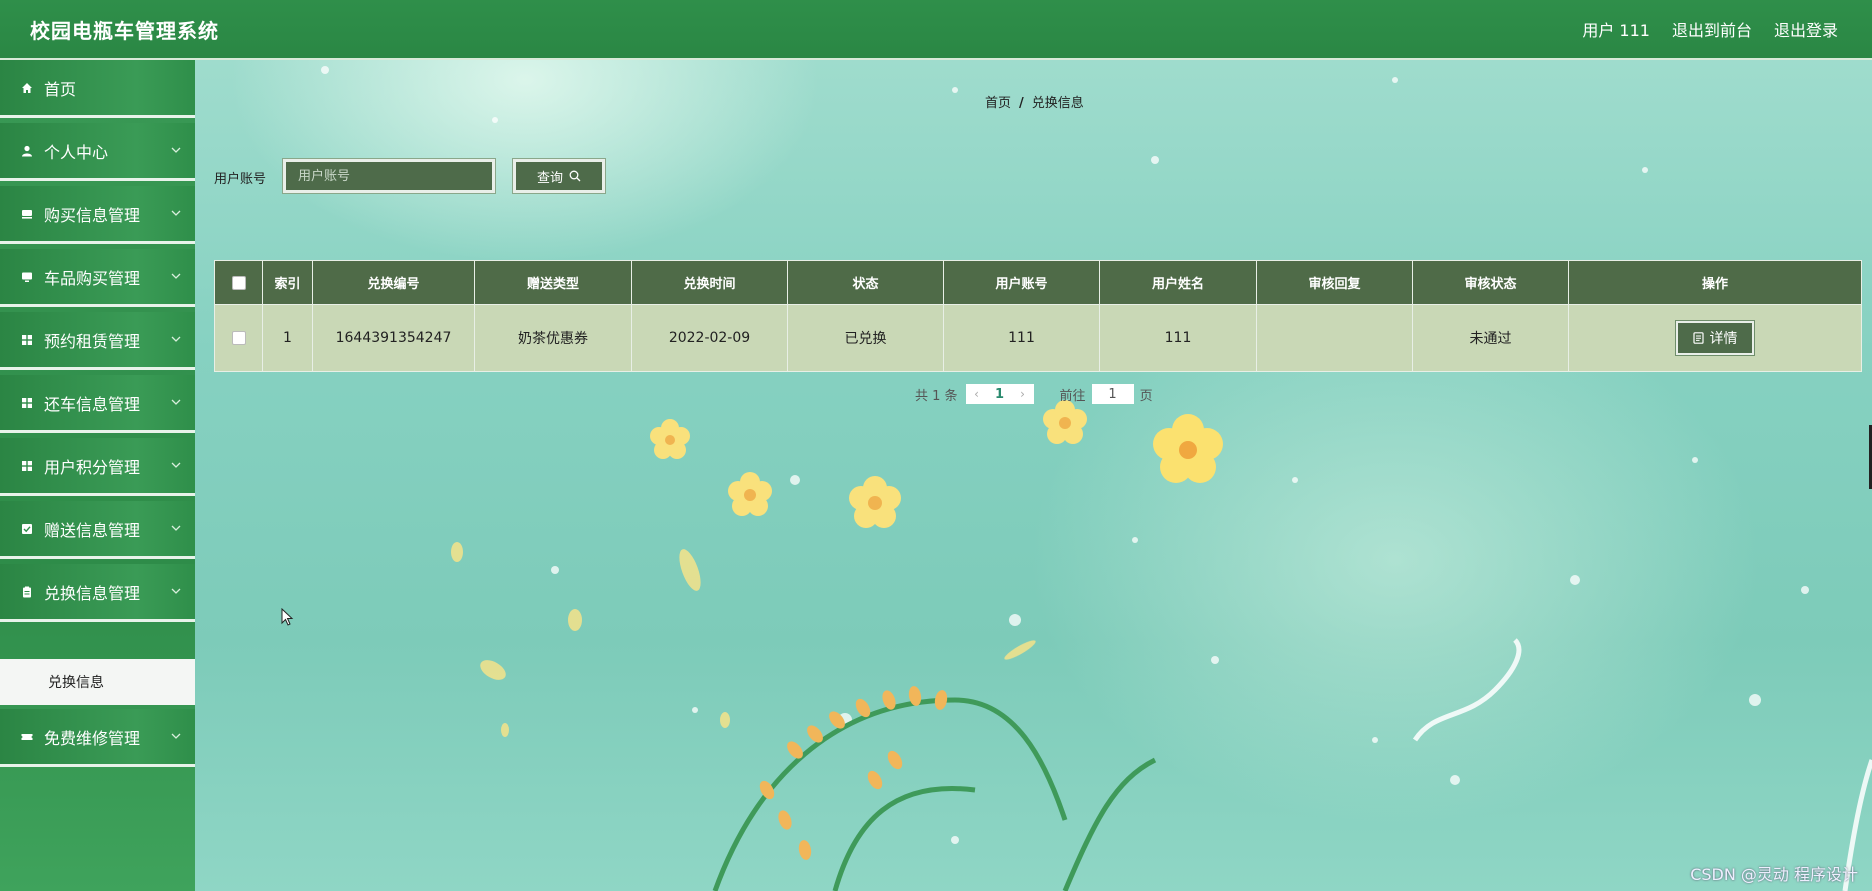 The width and height of the screenshot is (1872, 891). Describe the element at coordinates (92, 593) in the screenshot. I see `sidebar-item-label: 兑换信息管理` at that location.